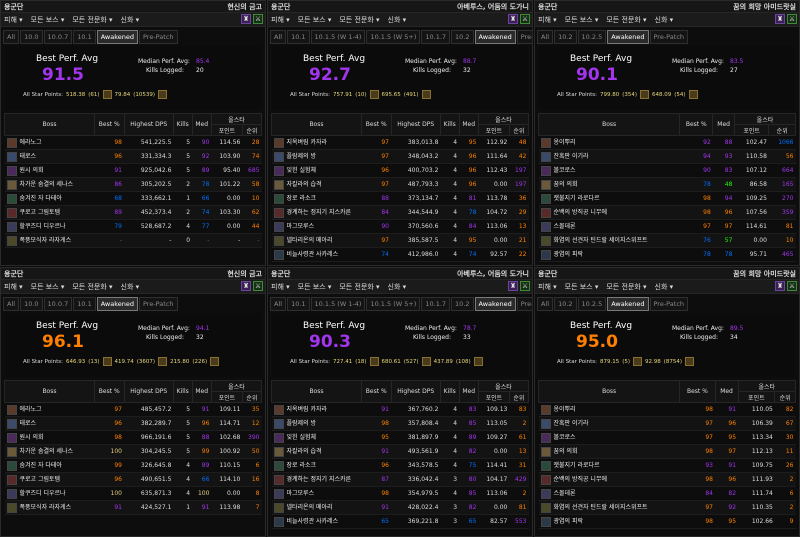 The image size is (800, 537). Describe the element at coordinates (667, 212) in the screenshot. I see `boss-row: 순백의 방직공 니무에 98 96 107.56 359` at that location.